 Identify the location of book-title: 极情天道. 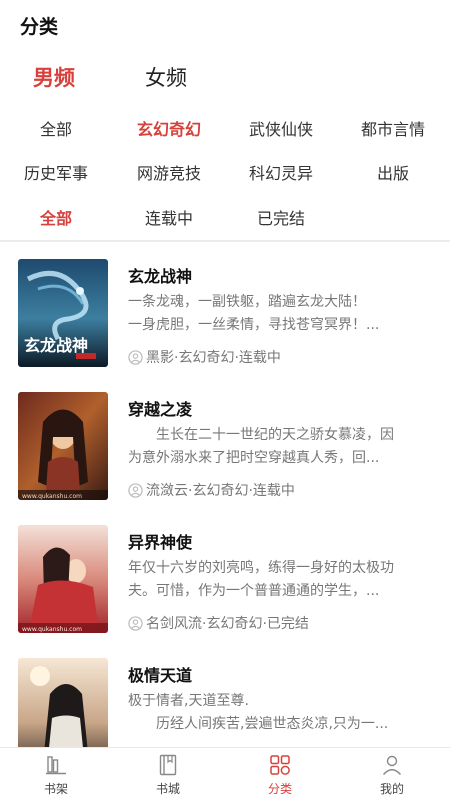
(160, 675).